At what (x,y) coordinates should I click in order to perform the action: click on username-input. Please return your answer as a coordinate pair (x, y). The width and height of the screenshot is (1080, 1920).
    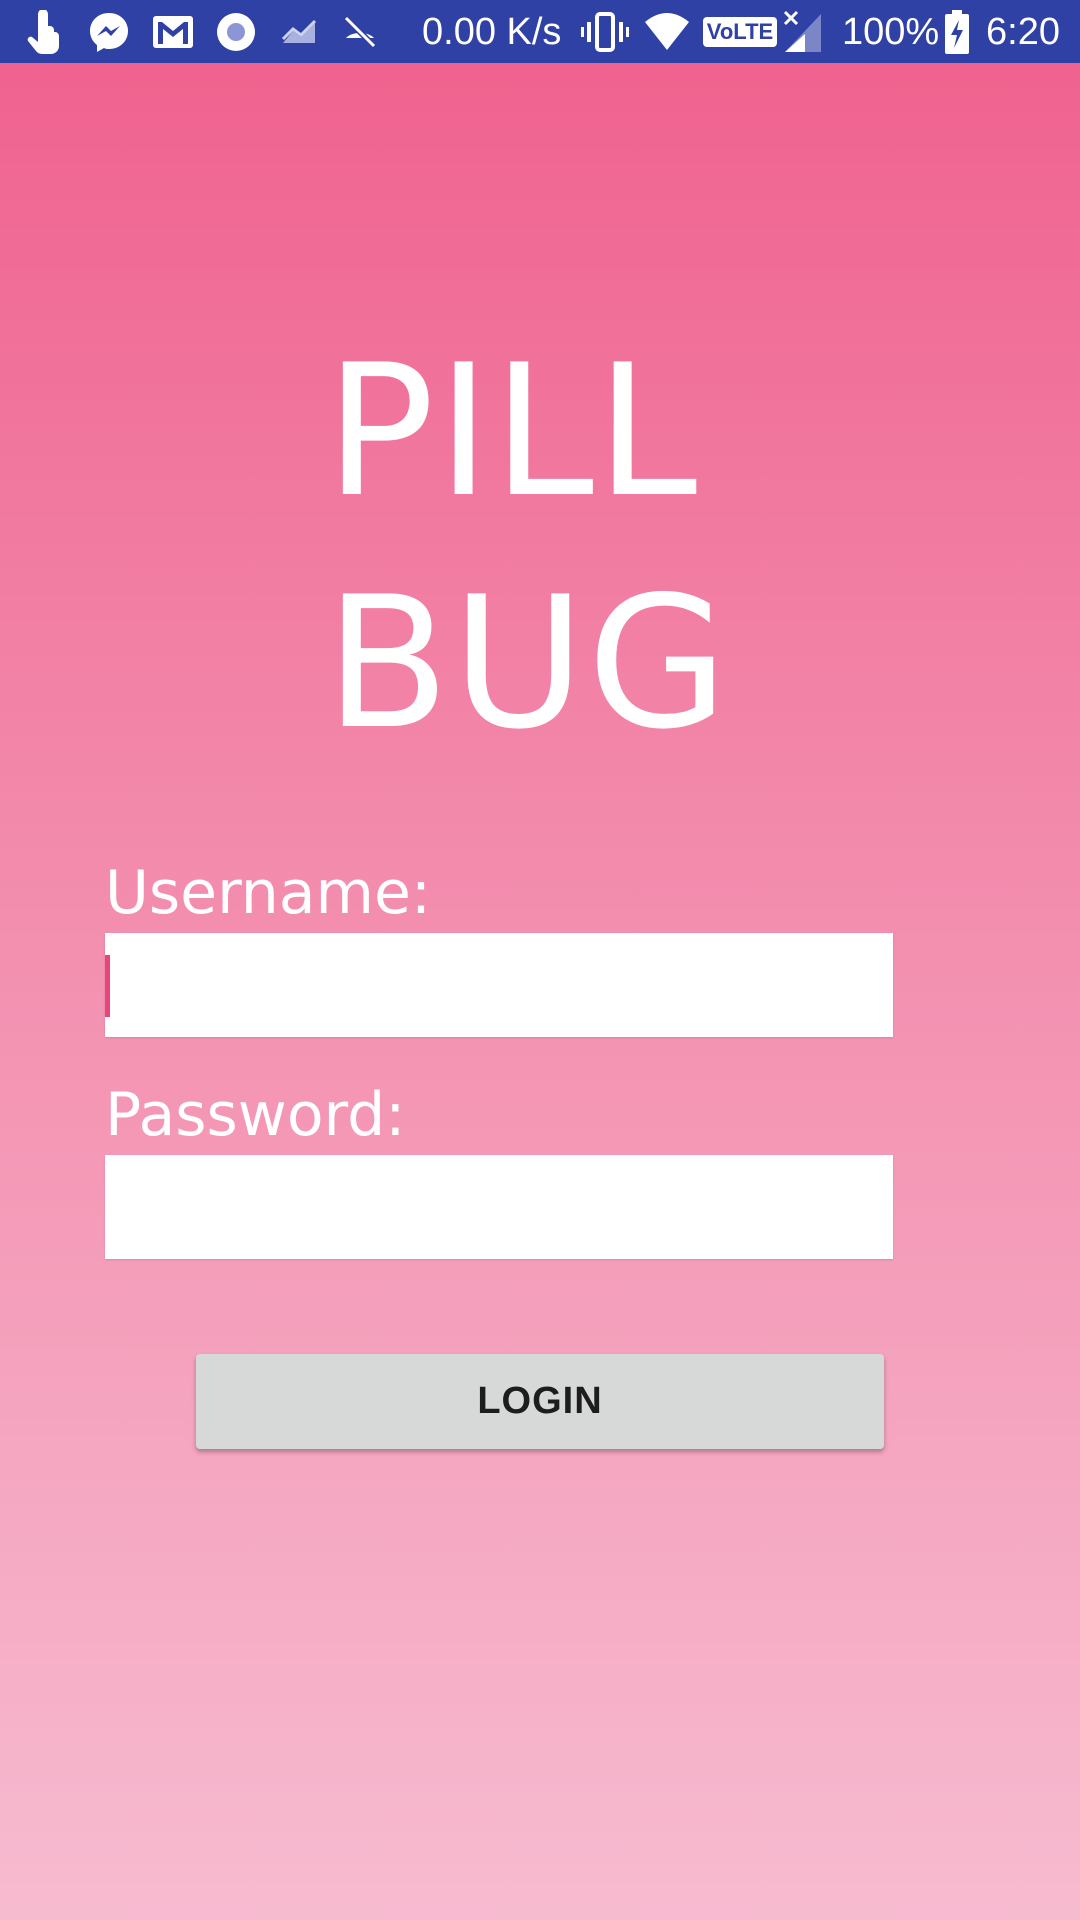
    Looking at the image, I should click on (499, 985).